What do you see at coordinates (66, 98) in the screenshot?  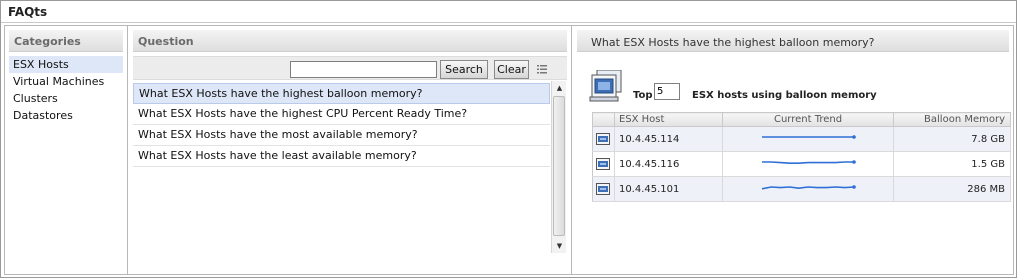 I see `category-clusters: Clusters` at bounding box center [66, 98].